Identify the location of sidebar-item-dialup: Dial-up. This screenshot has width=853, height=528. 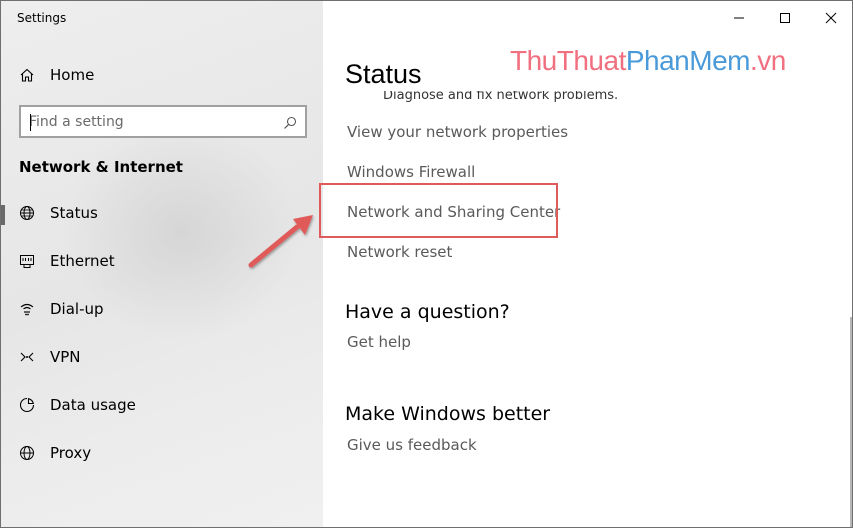
(162, 309).